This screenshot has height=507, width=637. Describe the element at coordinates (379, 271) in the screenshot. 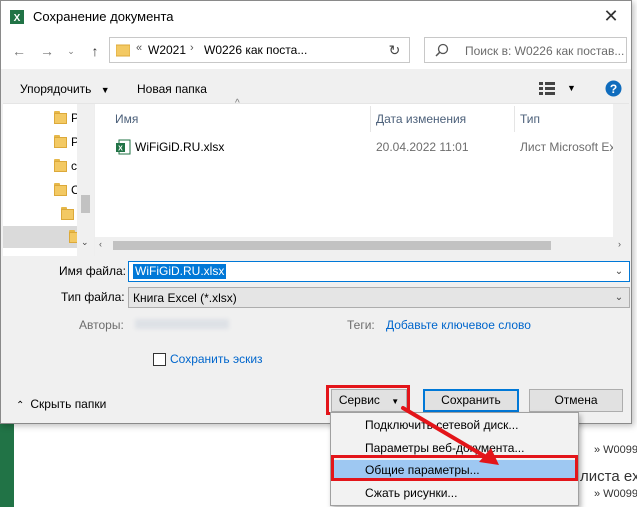

I see `filename-field: WiFiGiD.RU.xlsx ⌄` at that location.